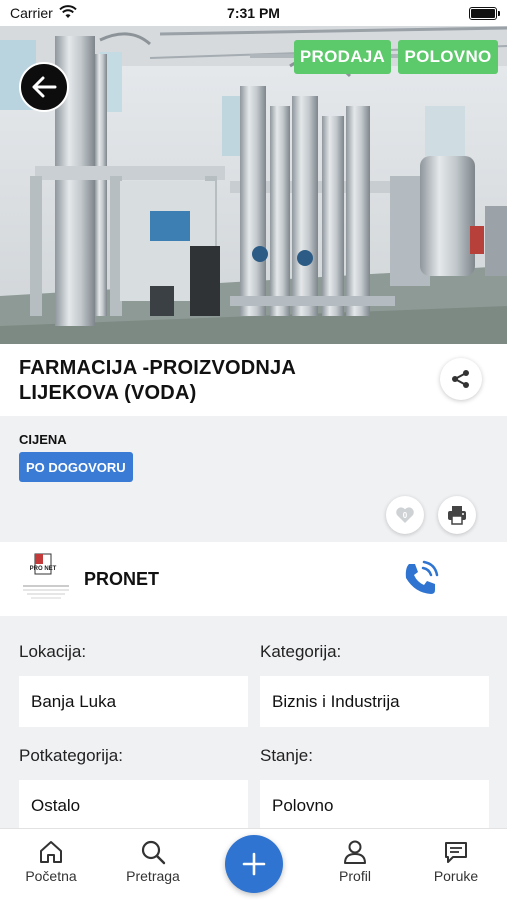 Image resolution: width=507 pixels, height=900 pixels. What do you see at coordinates (122, 579) in the screenshot?
I see `seller-name: PRONET` at bounding box center [122, 579].